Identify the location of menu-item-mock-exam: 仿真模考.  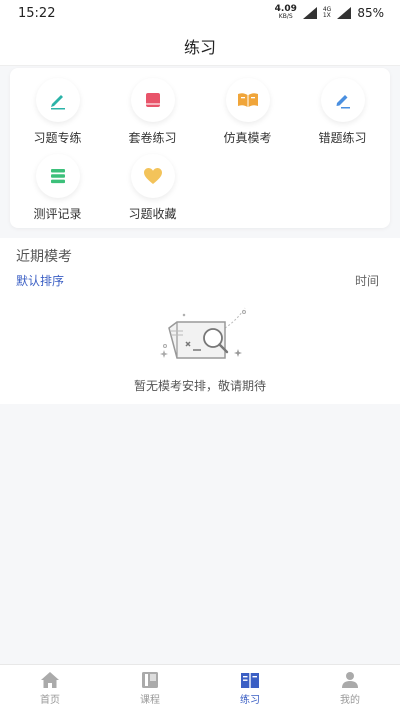
(247, 113).